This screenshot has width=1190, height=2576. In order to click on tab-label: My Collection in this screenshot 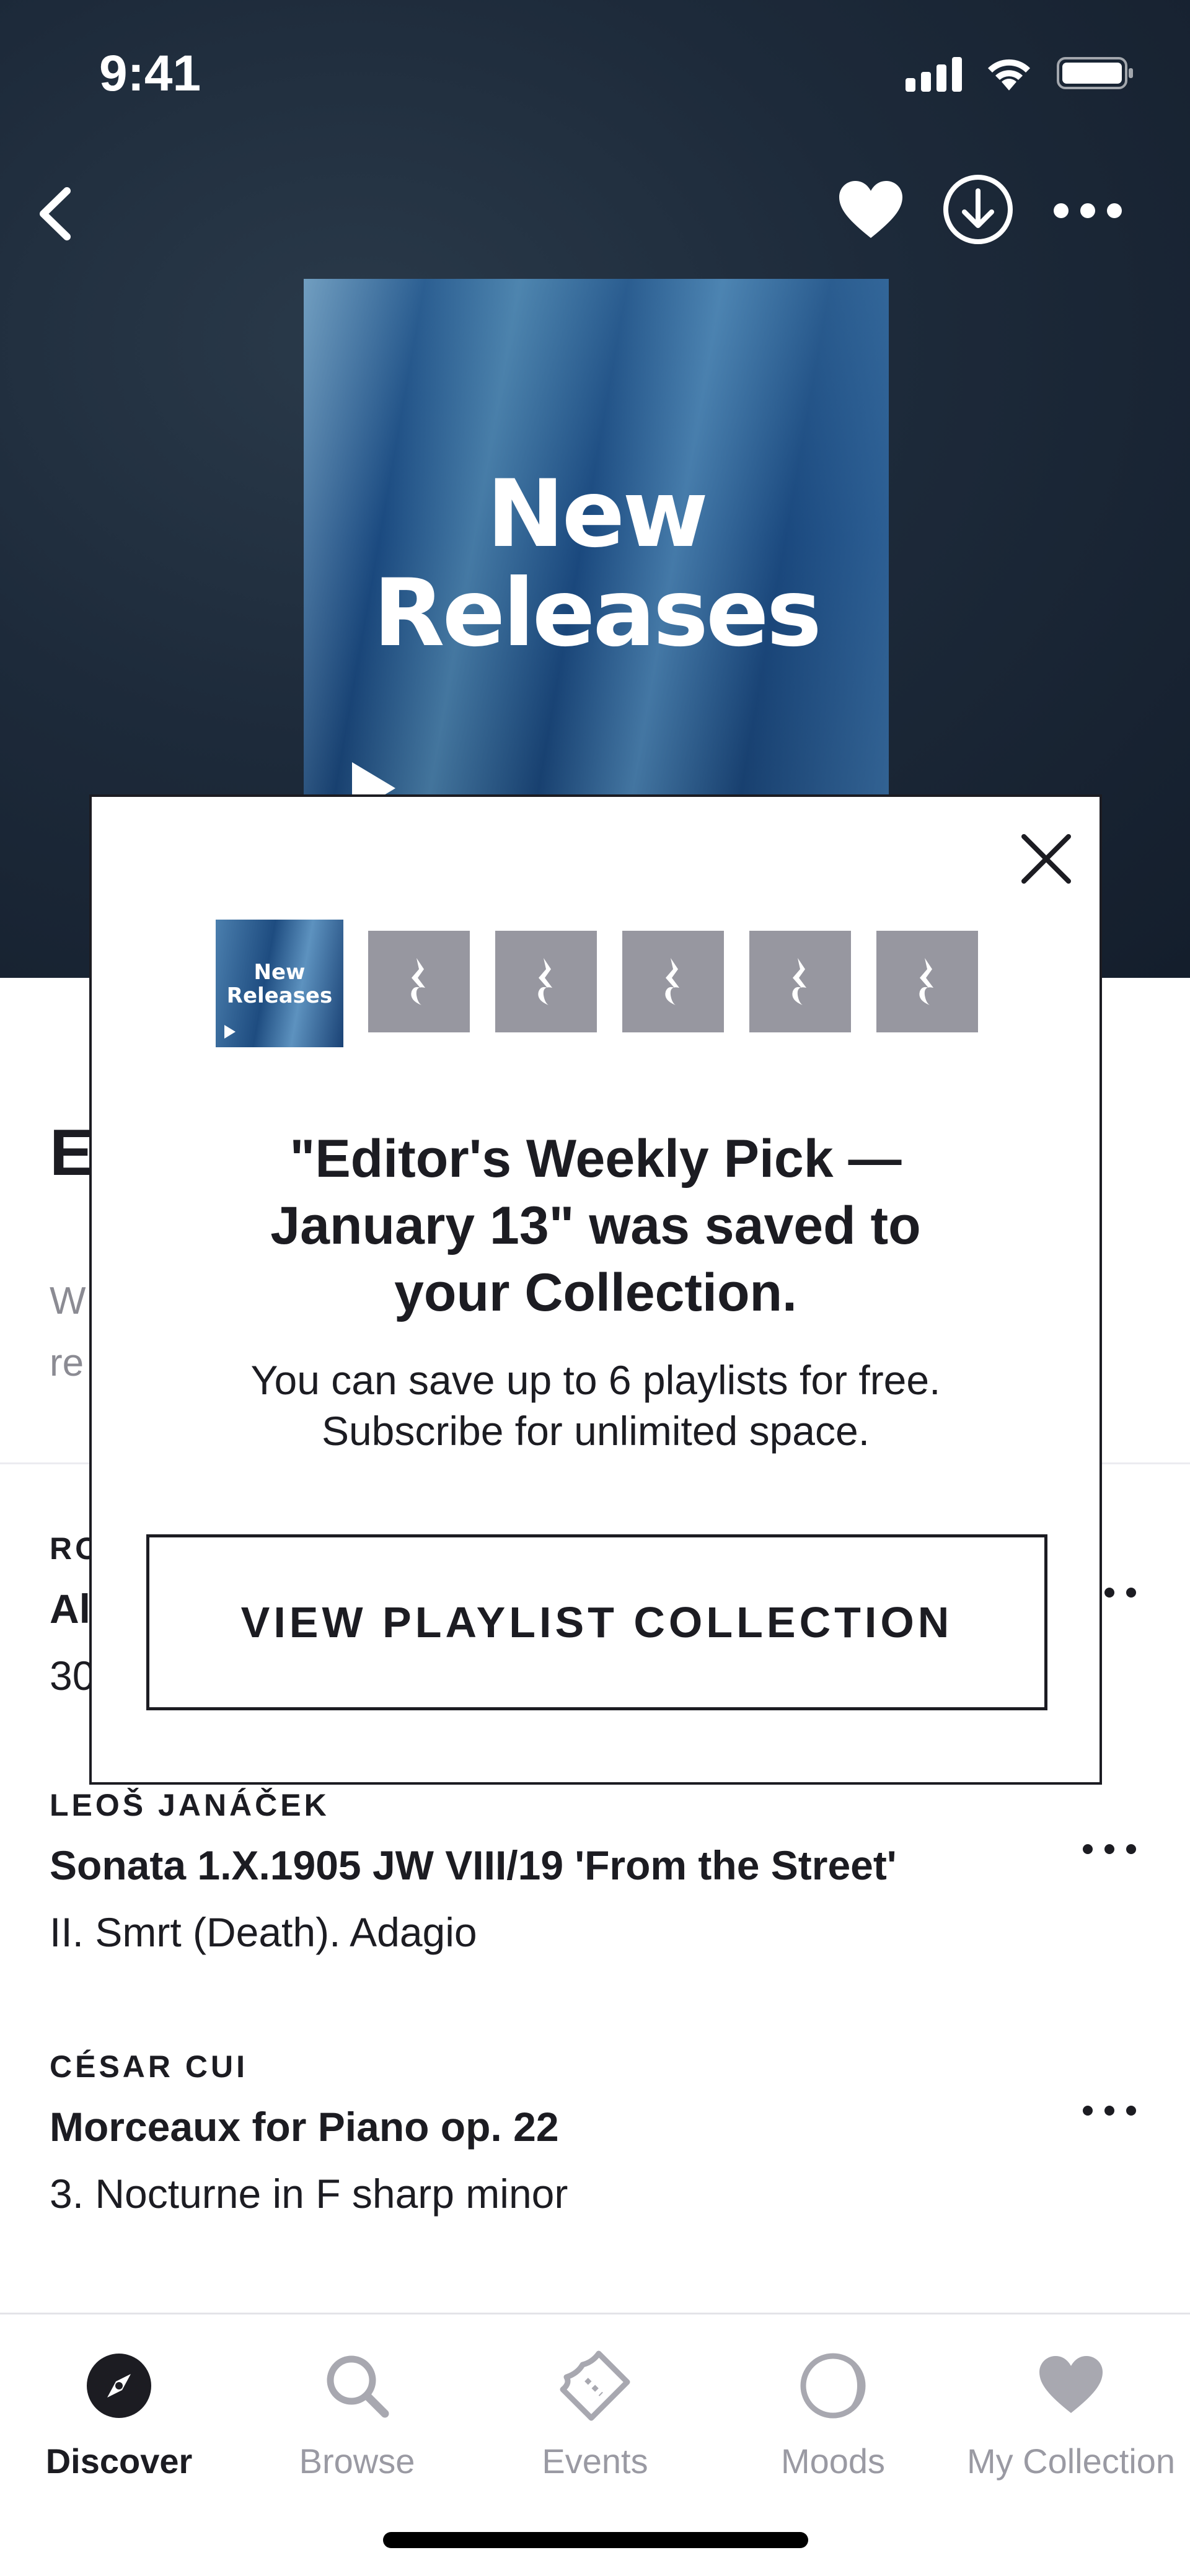, I will do `click(1071, 2461)`.